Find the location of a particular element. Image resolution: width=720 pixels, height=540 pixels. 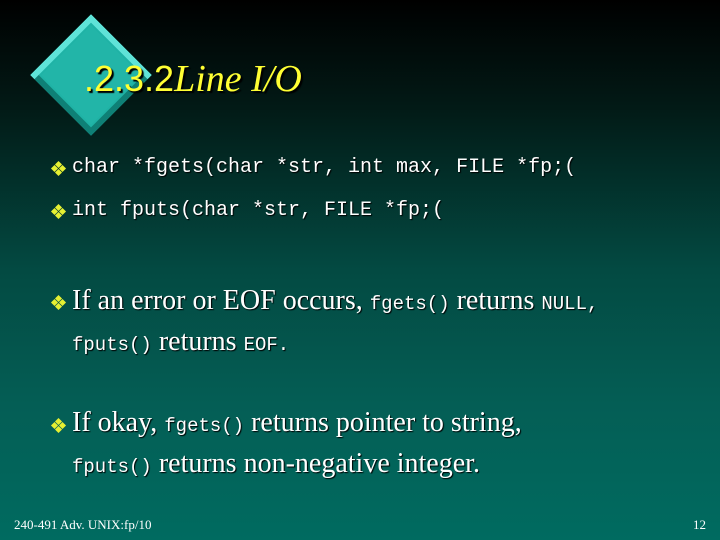

text: returns non-negative integer. is located at coordinates (315, 463).